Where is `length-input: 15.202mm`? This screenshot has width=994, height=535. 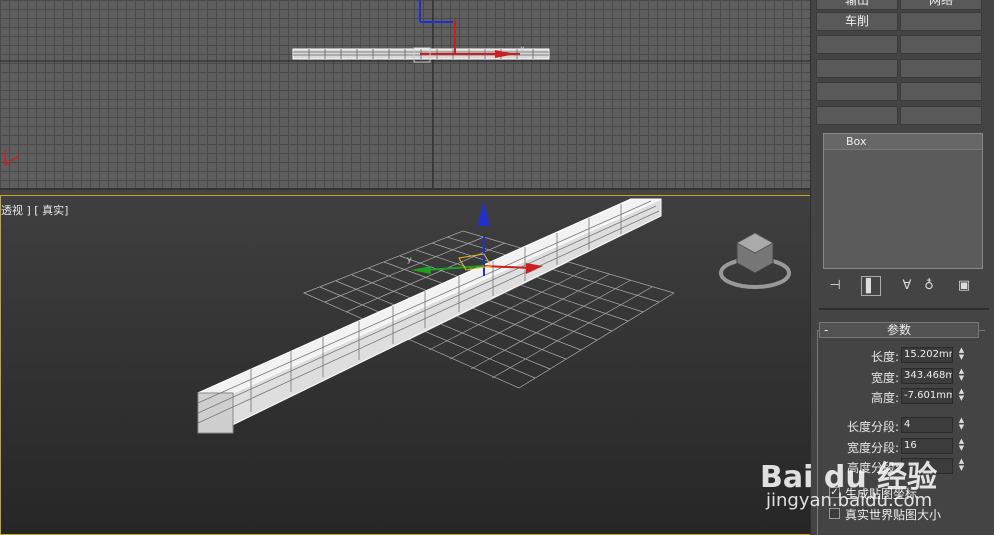
length-input: 15.202mm is located at coordinates (927, 355).